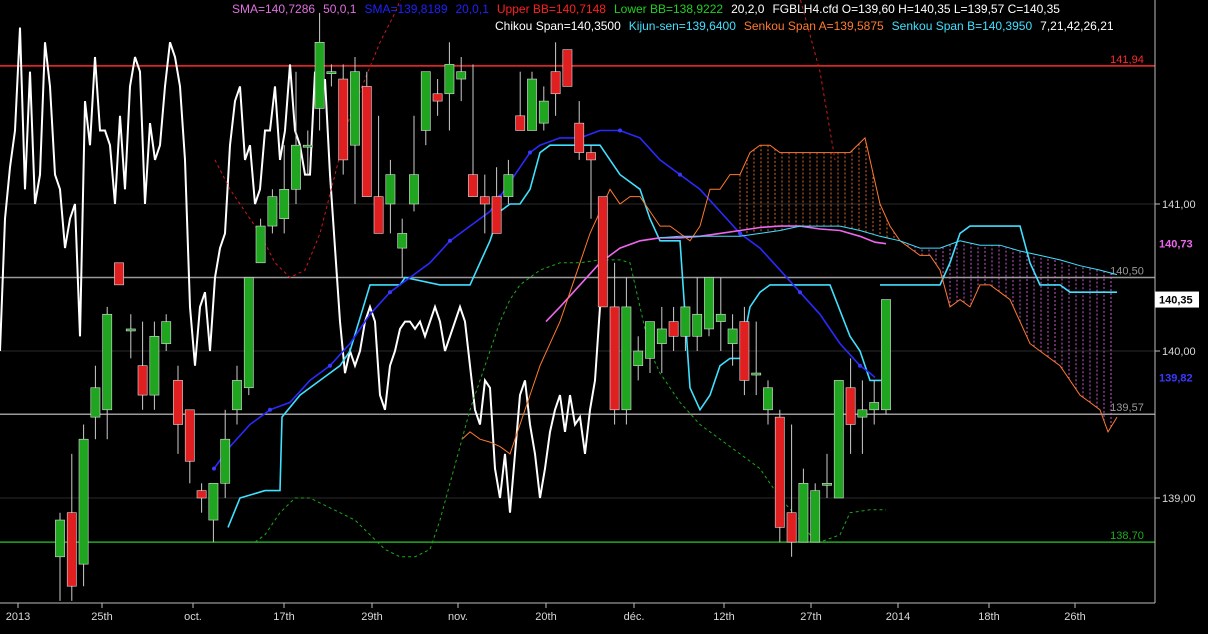 This screenshot has width=1208, height=634. Describe the element at coordinates (1179, 352) in the screenshot. I see `y-tick-label: 140,00` at that location.